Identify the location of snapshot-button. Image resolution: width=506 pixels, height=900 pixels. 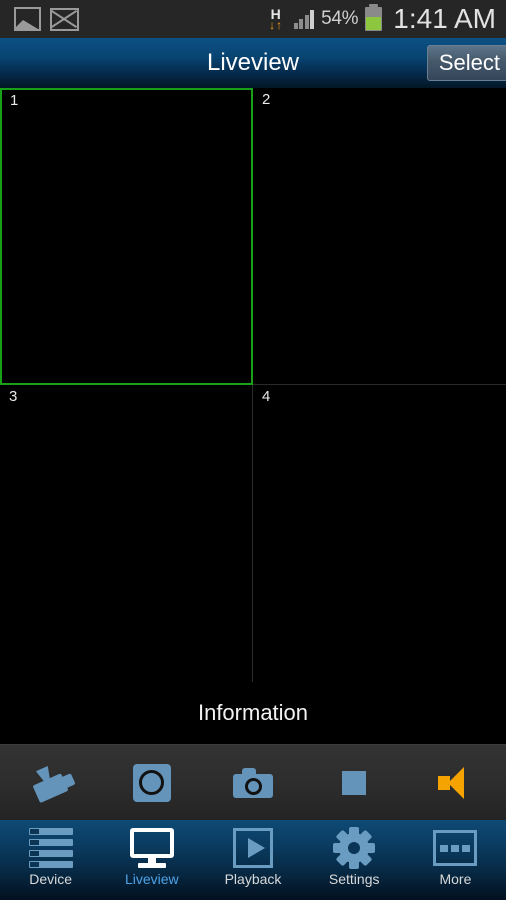
(252, 783).